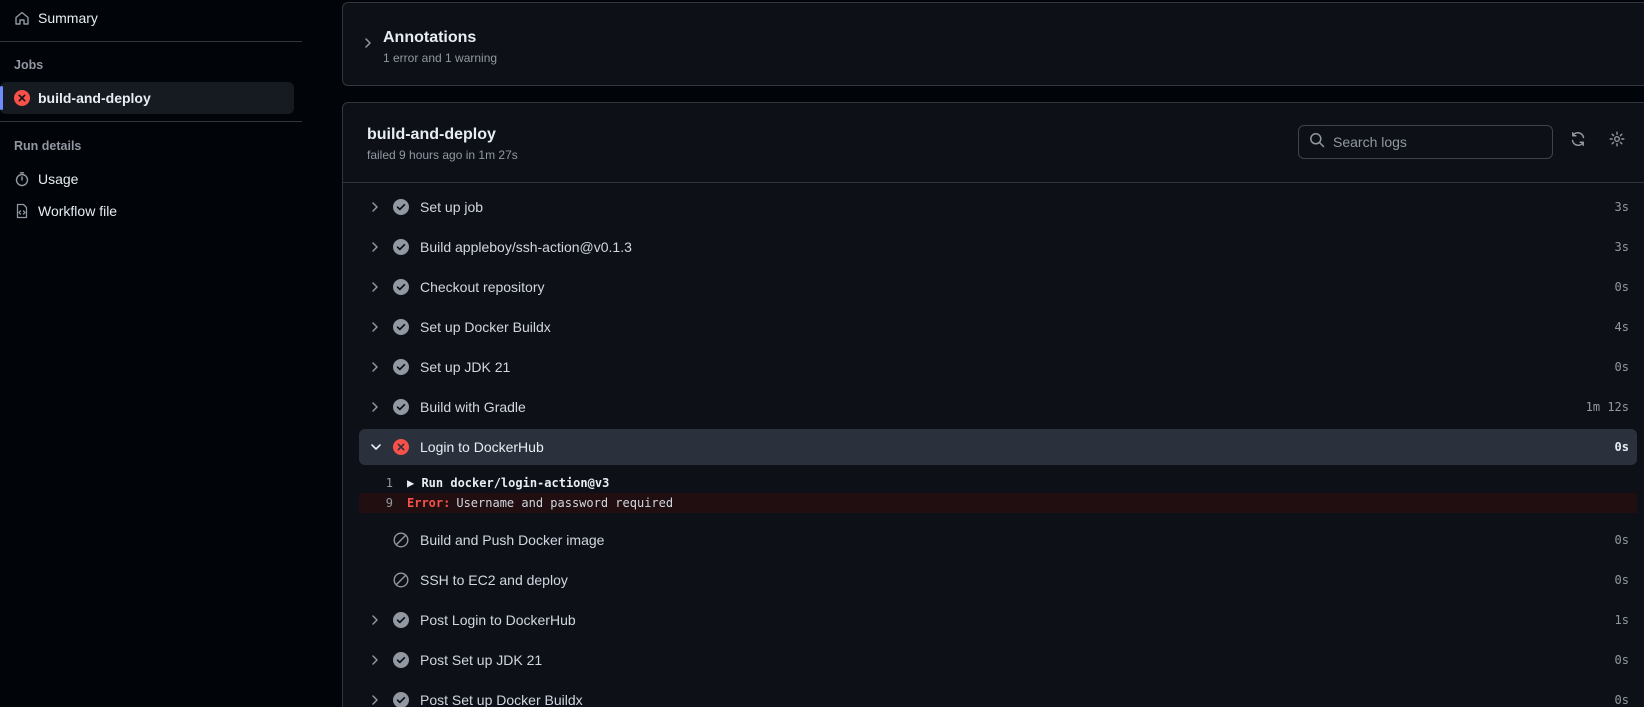 Image resolution: width=1644 pixels, height=707 pixels. Describe the element at coordinates (998, 447) in the screenshot. I see `step-row-expanded: Login to DockerHub 0s` at that location.